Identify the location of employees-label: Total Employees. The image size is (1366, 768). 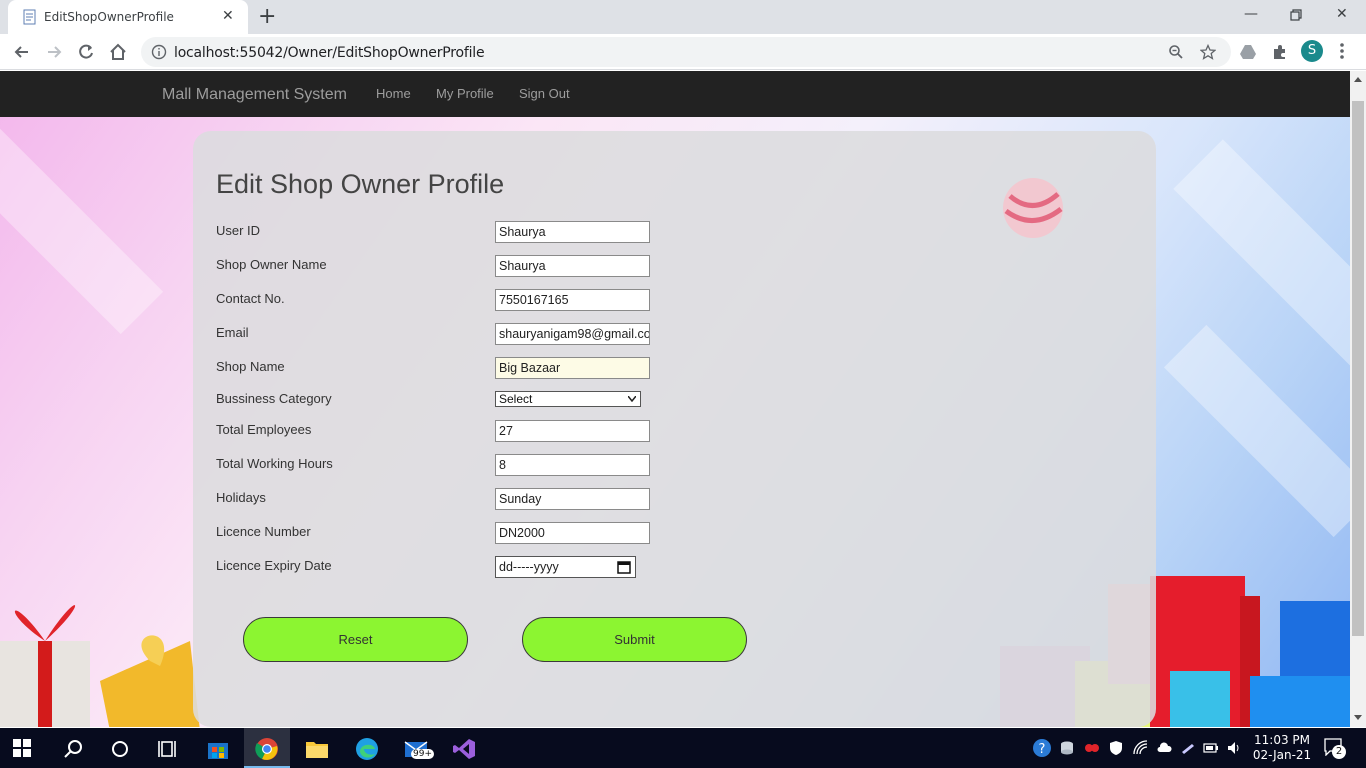
(264, 429).